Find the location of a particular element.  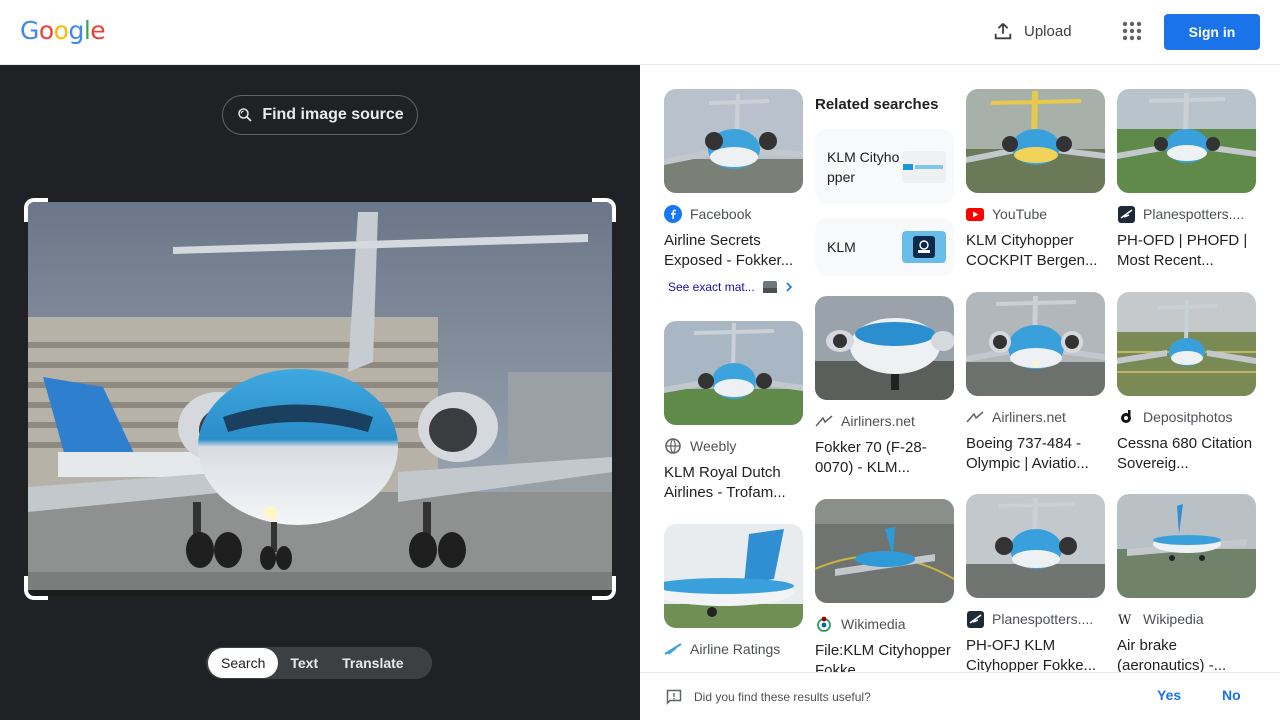

result-source-label: Facebook is located at coordinates (721, 214).